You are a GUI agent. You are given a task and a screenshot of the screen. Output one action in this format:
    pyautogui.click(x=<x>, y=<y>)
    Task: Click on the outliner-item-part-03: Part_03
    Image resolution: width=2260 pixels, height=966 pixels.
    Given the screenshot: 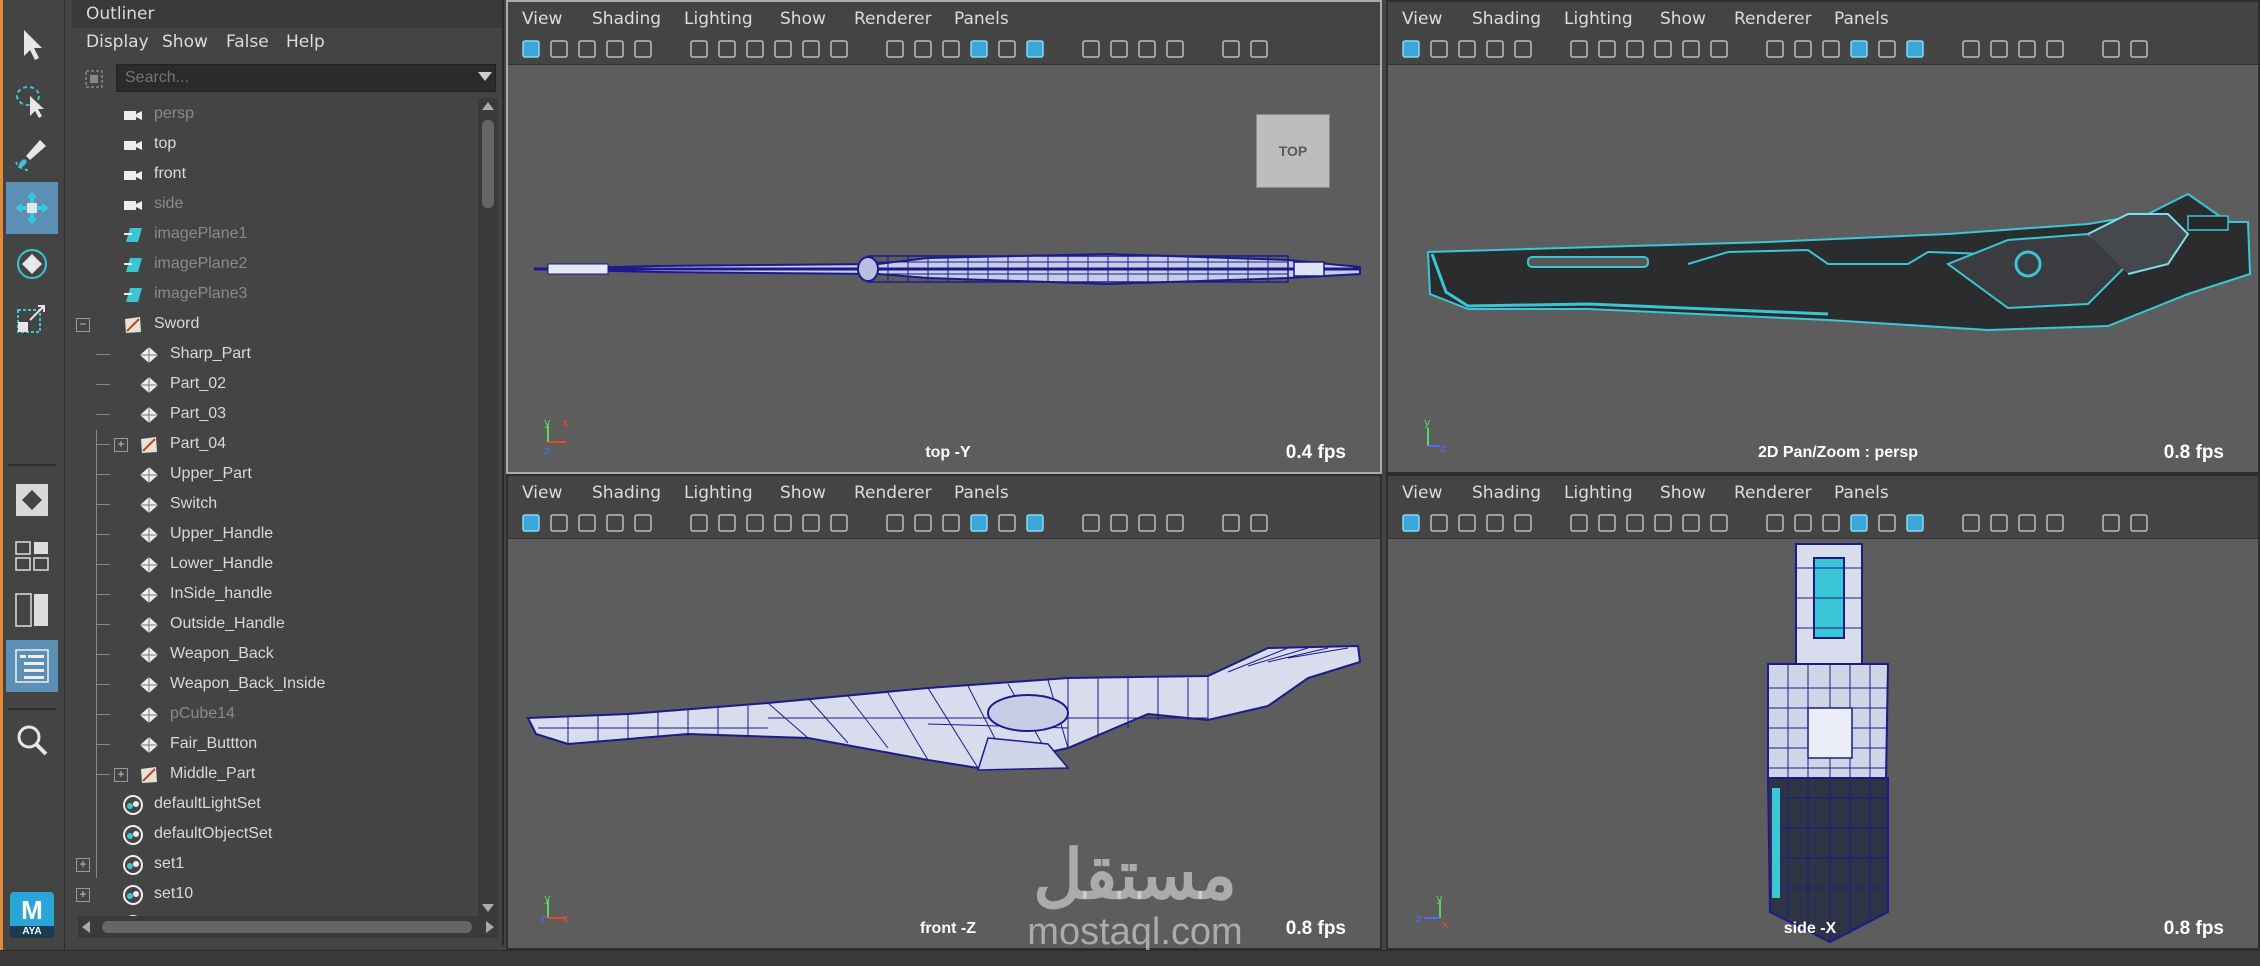 What is the action you would take?
    pyautogui.click(x=274, y=415)
    